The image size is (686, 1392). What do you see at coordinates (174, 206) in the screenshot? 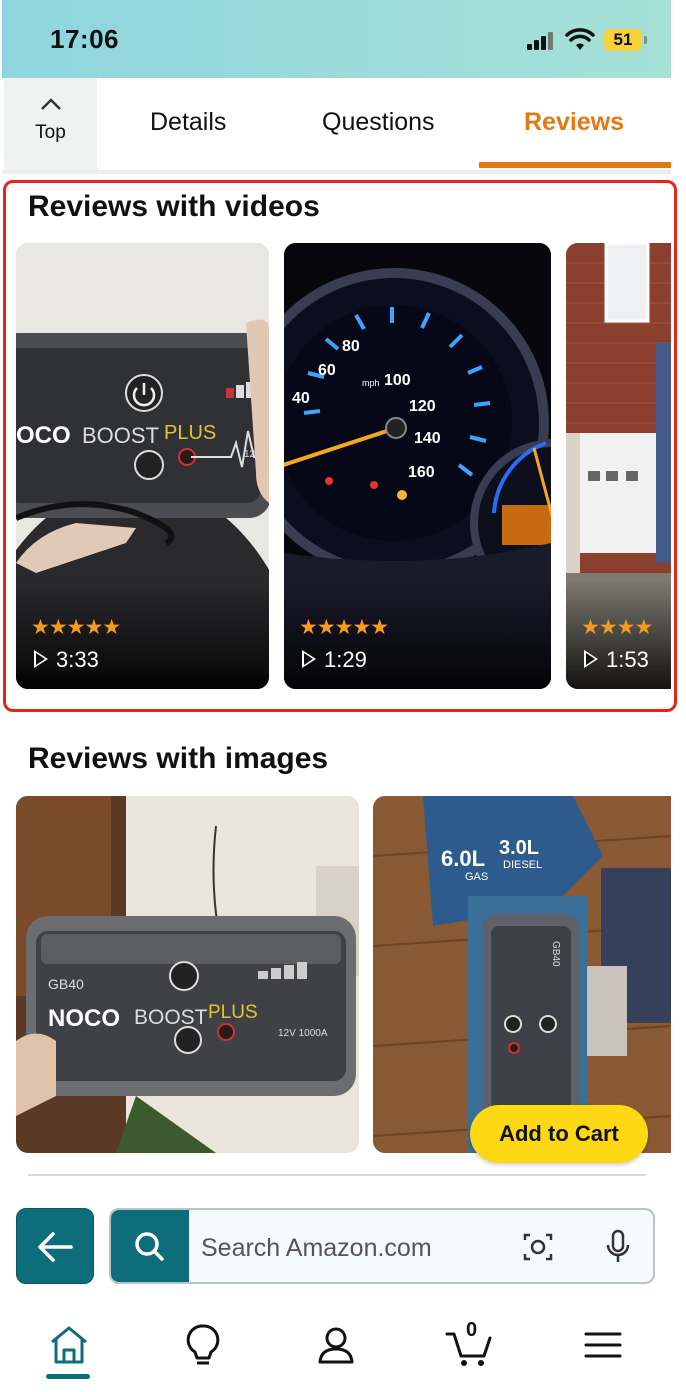
I see `reviews-videos-title: Reviews with videos` at bounding box center [174, 206].